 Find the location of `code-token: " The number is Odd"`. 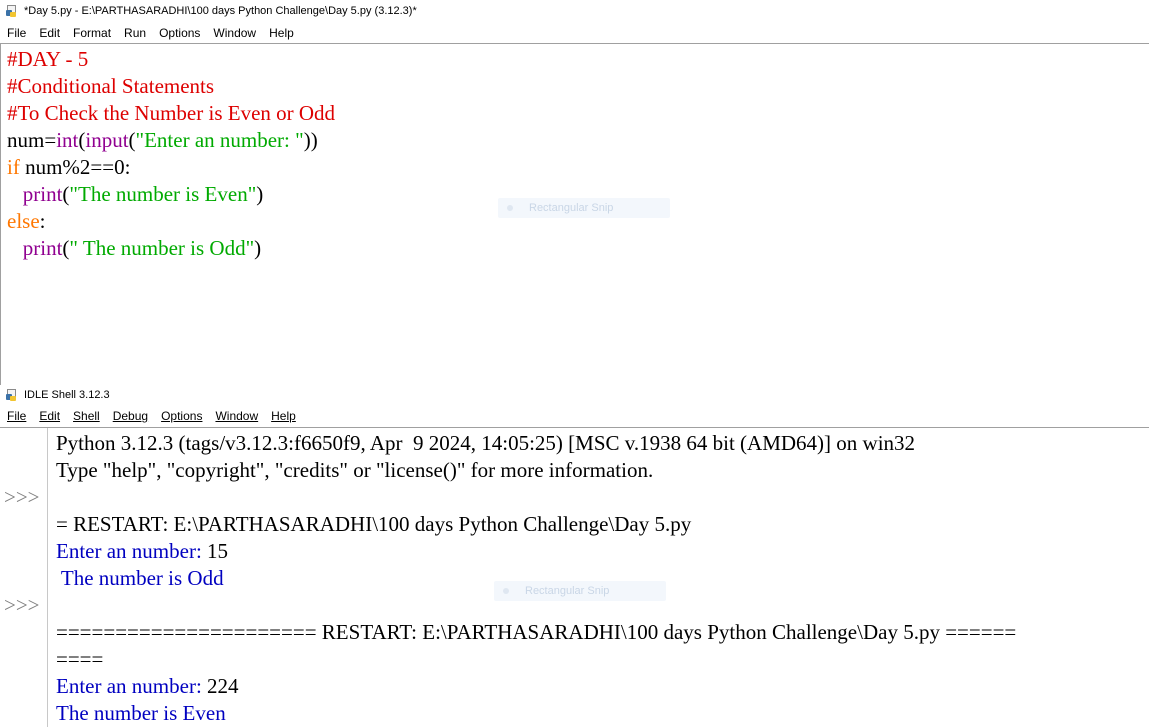

code-token: " The number is Odd" is located at coordinates (162, 248).